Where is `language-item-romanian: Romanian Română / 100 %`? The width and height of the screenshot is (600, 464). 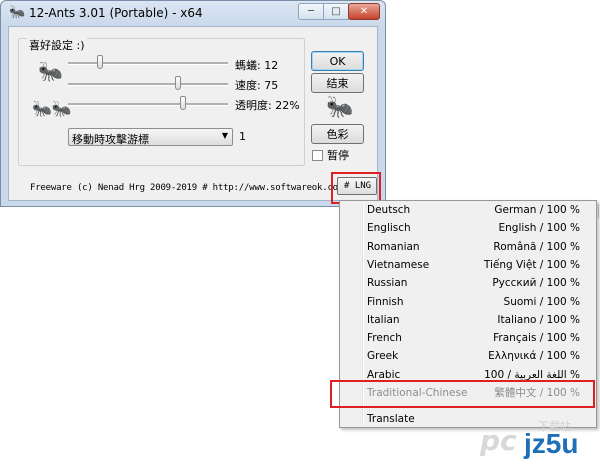
language-item-romanian: Romanian Română / 100 % is located at coordinates (473, 247).